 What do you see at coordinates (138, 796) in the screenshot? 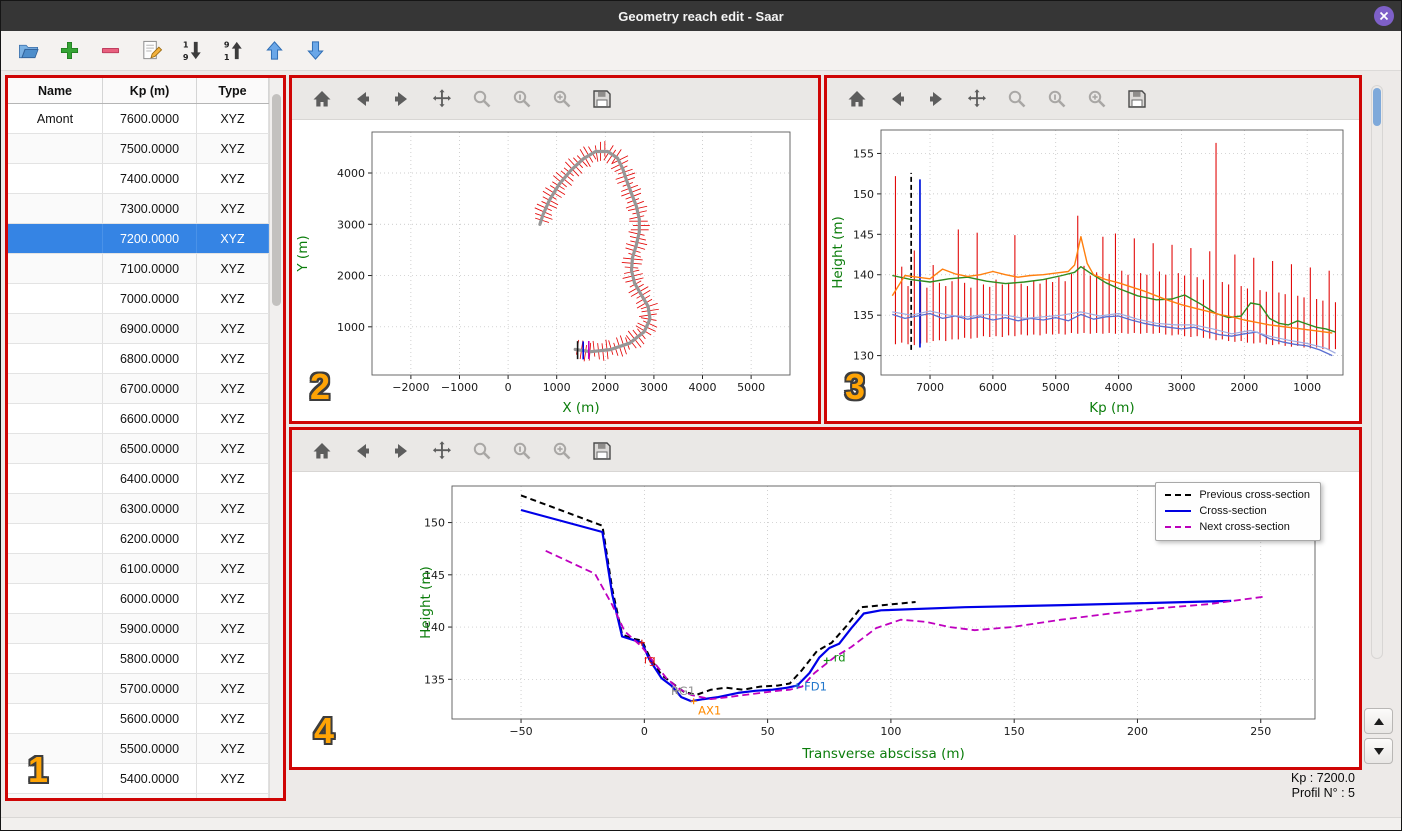
I see `table-row: 5300.0000XYZ` at bounding box center [138, 796].